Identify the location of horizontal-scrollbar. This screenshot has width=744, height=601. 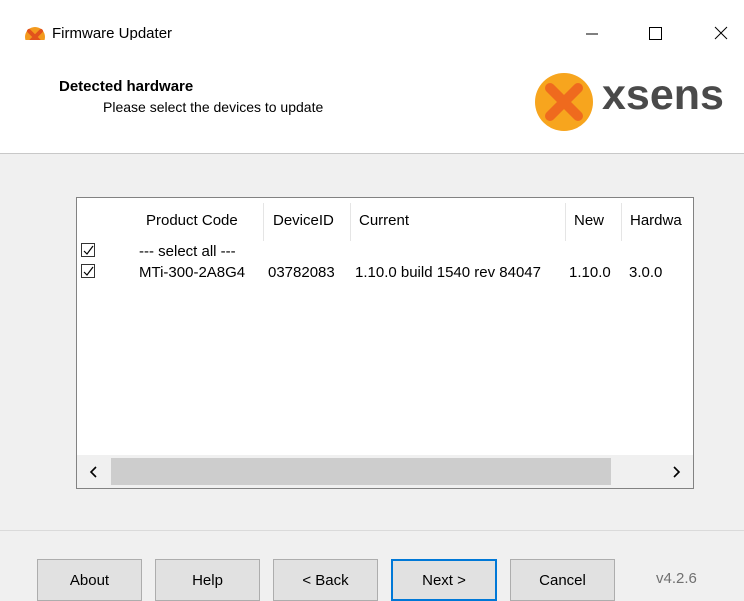
(385, 471).